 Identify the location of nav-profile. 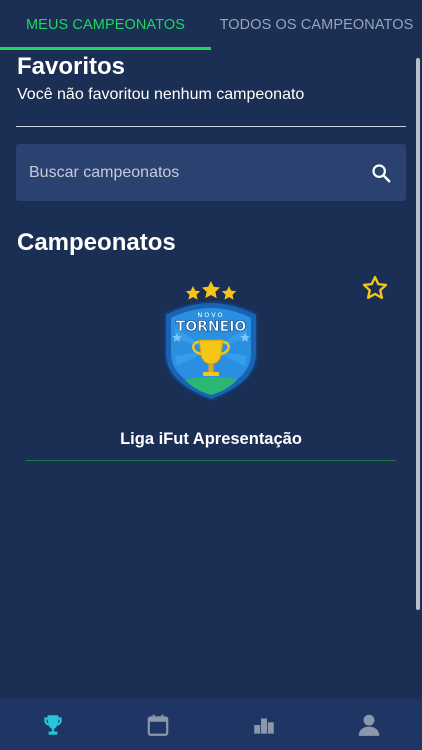
(369, 724).